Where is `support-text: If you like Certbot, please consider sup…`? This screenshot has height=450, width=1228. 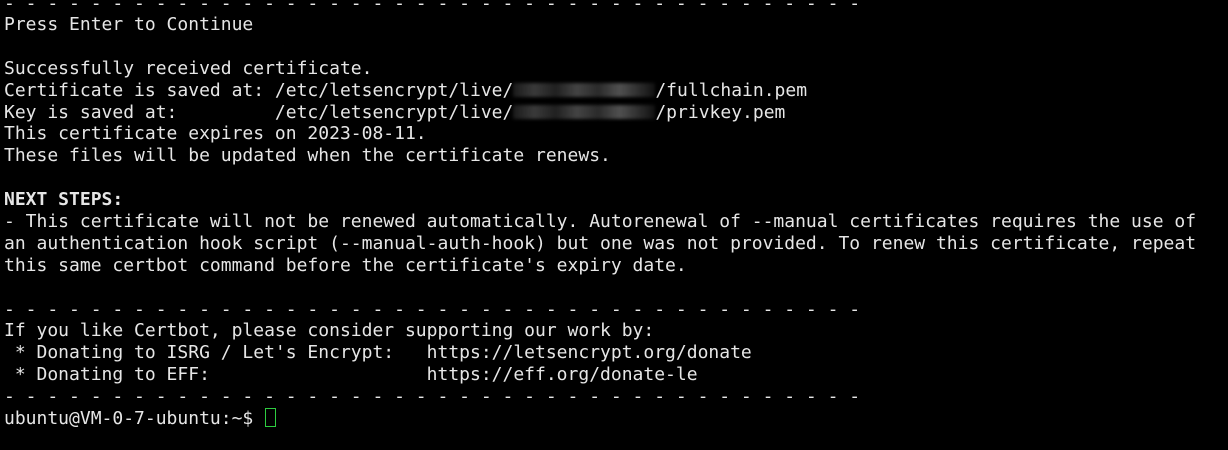
support-text: If you like Certbot, please consider sup… is located at coordinates (329, 331).